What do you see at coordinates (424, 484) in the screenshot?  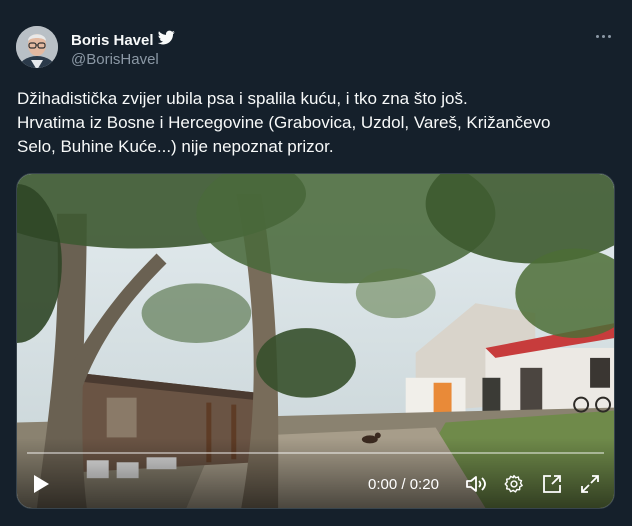 I see `duration: 0:20` at bounding box center [424, 484].